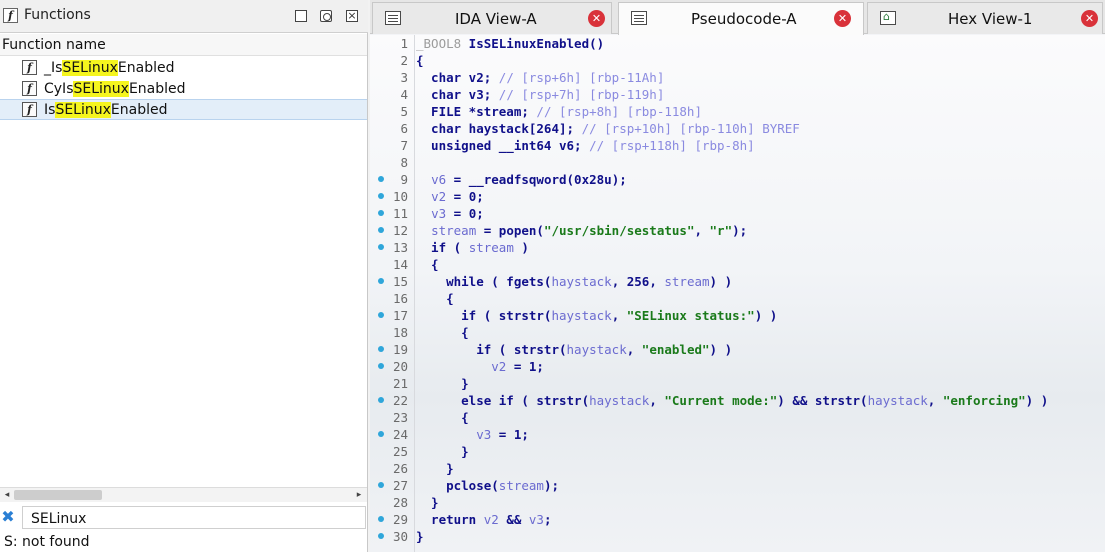 The height and width of the screenshot is (552, 1105). What do you see at coordinates (400, 536) in the screenshot?
I see `line-number: 30` at bounding box center [400, 536].